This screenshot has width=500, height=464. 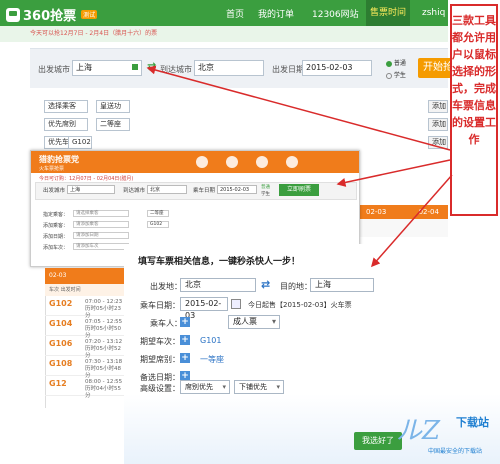 What do you see at coordinates (455, 451) in the screenshot?
I see `watermark-sub: 中国最安全的下载站` at bounding box center [455, 451].